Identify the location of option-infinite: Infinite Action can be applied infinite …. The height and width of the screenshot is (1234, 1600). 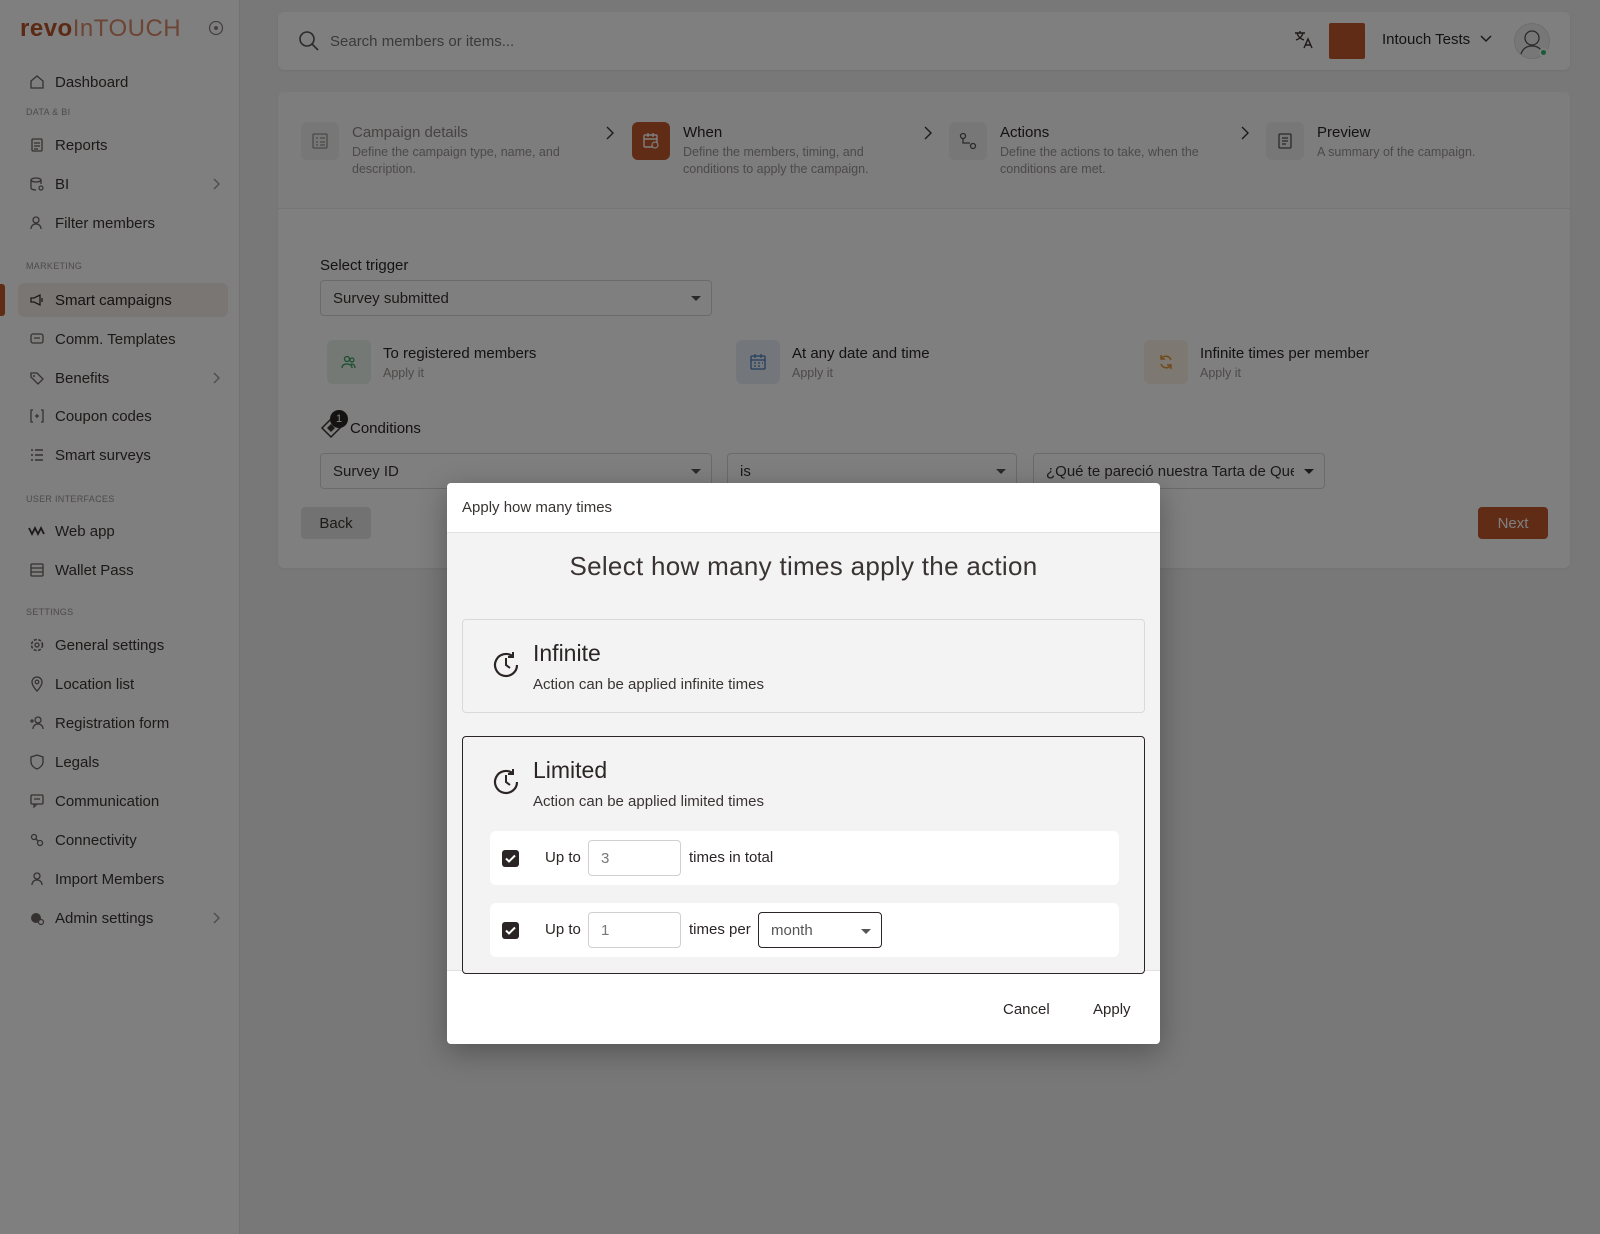
(803, 666).